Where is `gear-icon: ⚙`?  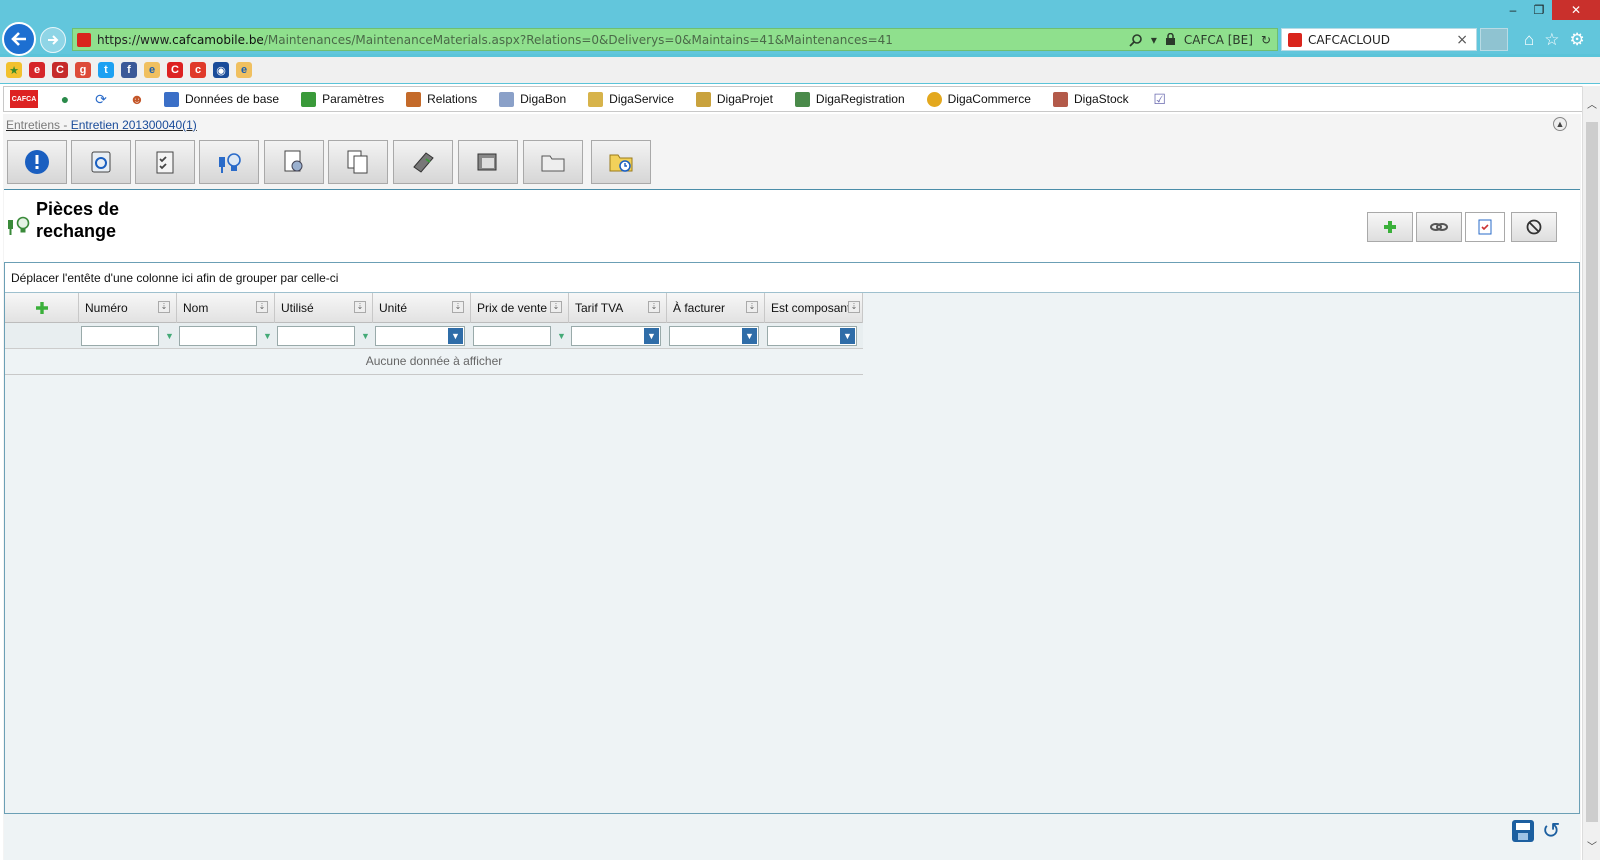 gear-icon: ⚙ is located at coordinates (1577, 40).